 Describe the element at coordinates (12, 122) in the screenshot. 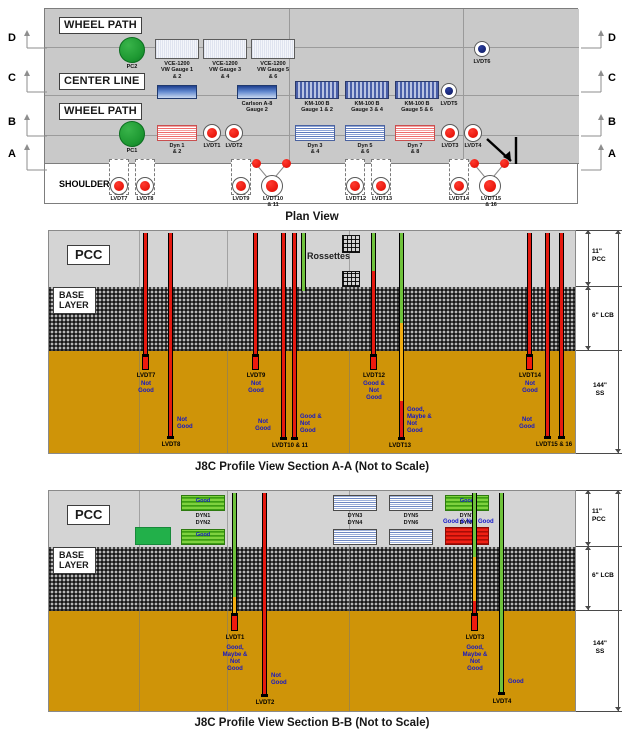

I see `section-marker-b-left: B` at that location.